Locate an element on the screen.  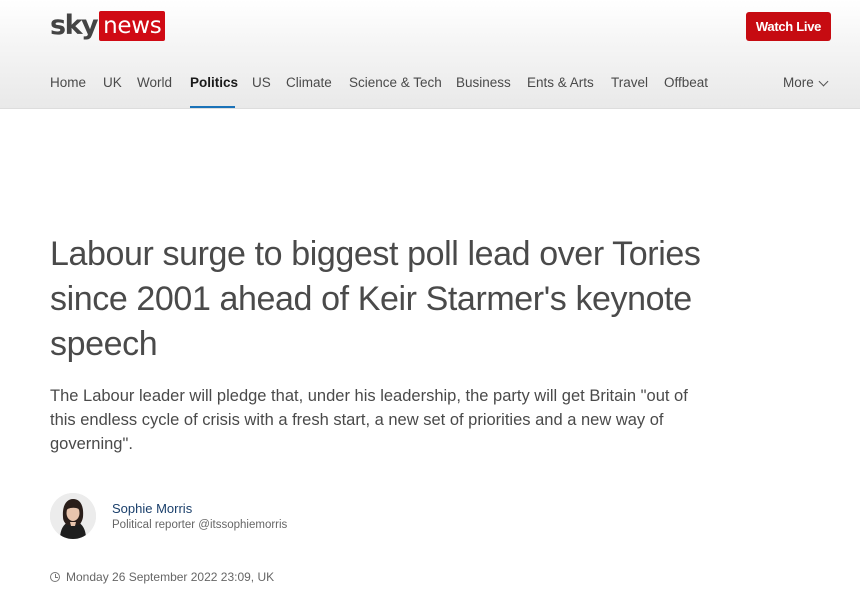
author-photo-icon is located at coordinates (73, 516).